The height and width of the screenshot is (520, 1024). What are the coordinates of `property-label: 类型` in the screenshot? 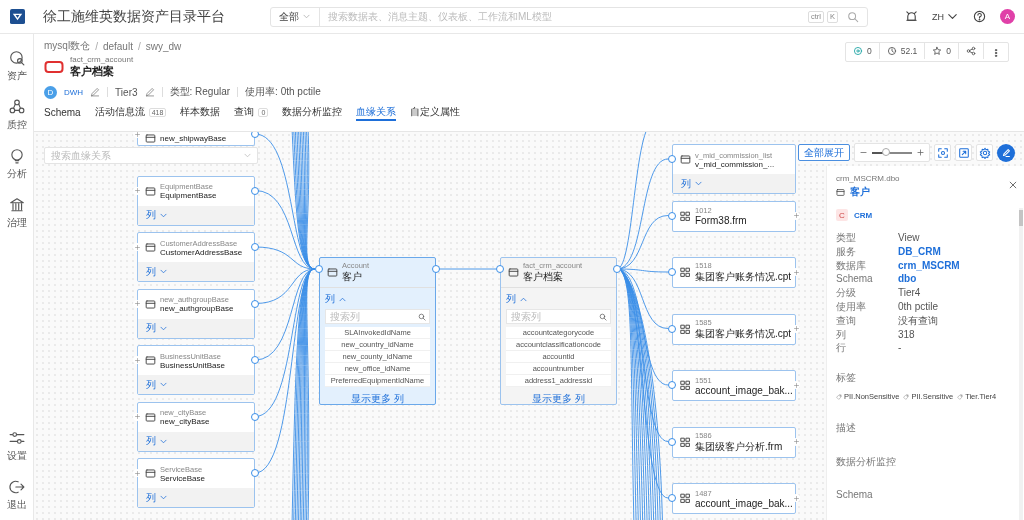 It's located at (846, 238).